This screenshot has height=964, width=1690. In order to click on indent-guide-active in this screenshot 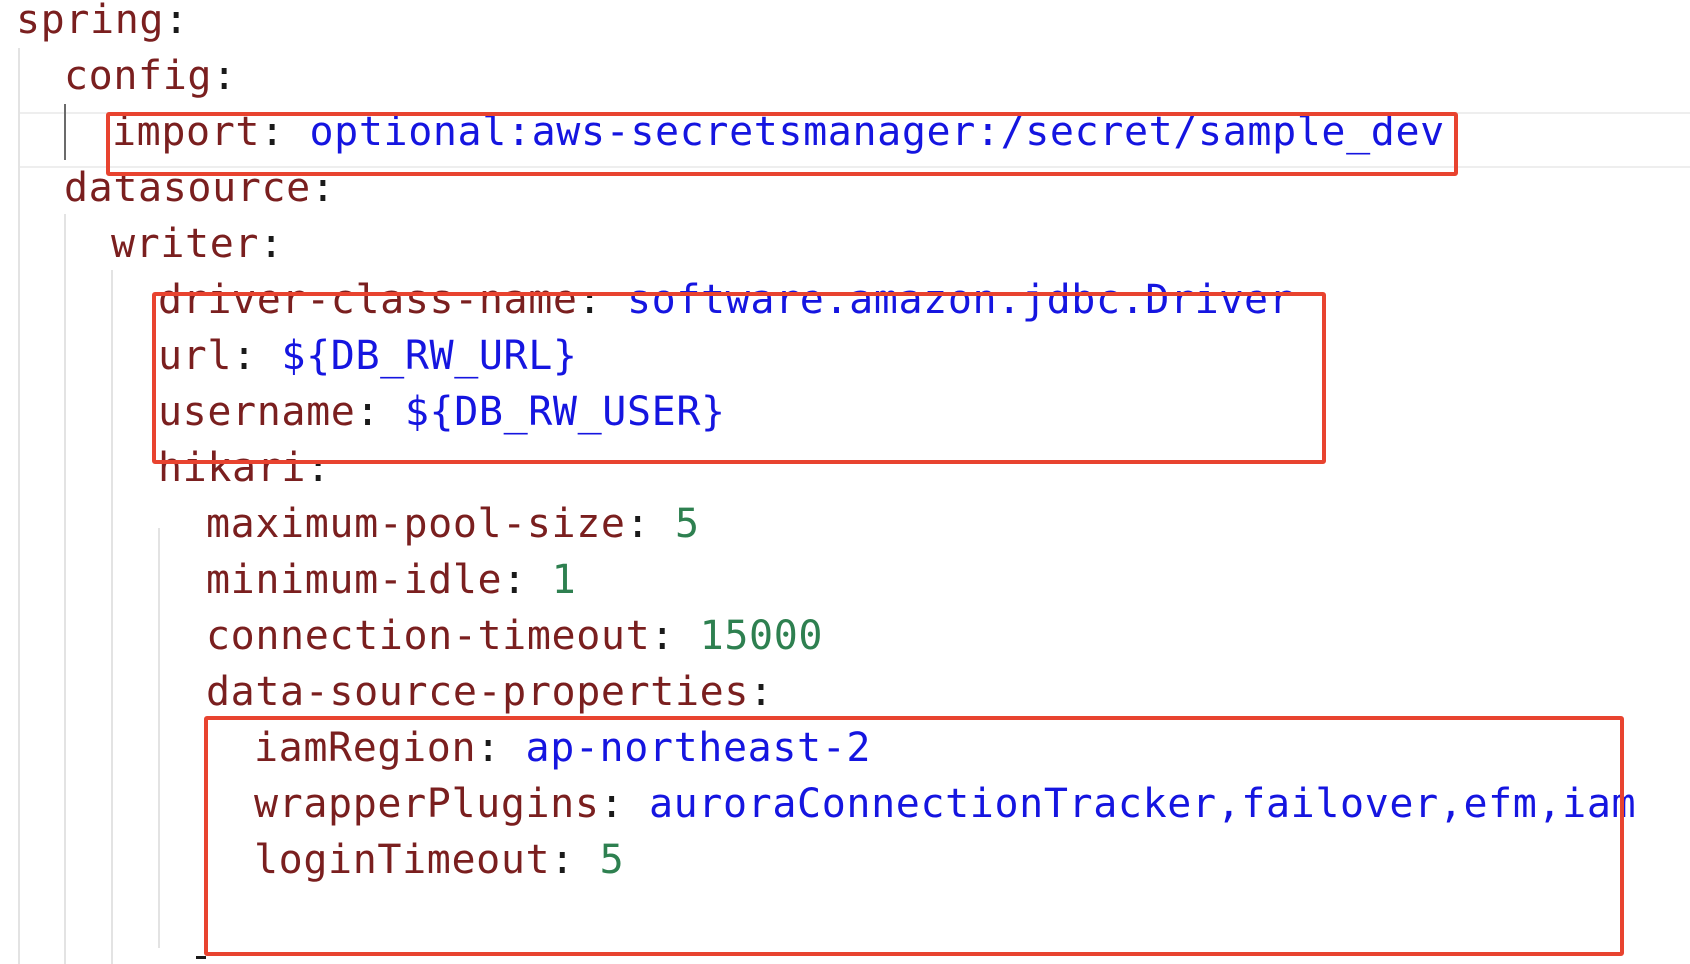, I will do `click(65, 132)`.